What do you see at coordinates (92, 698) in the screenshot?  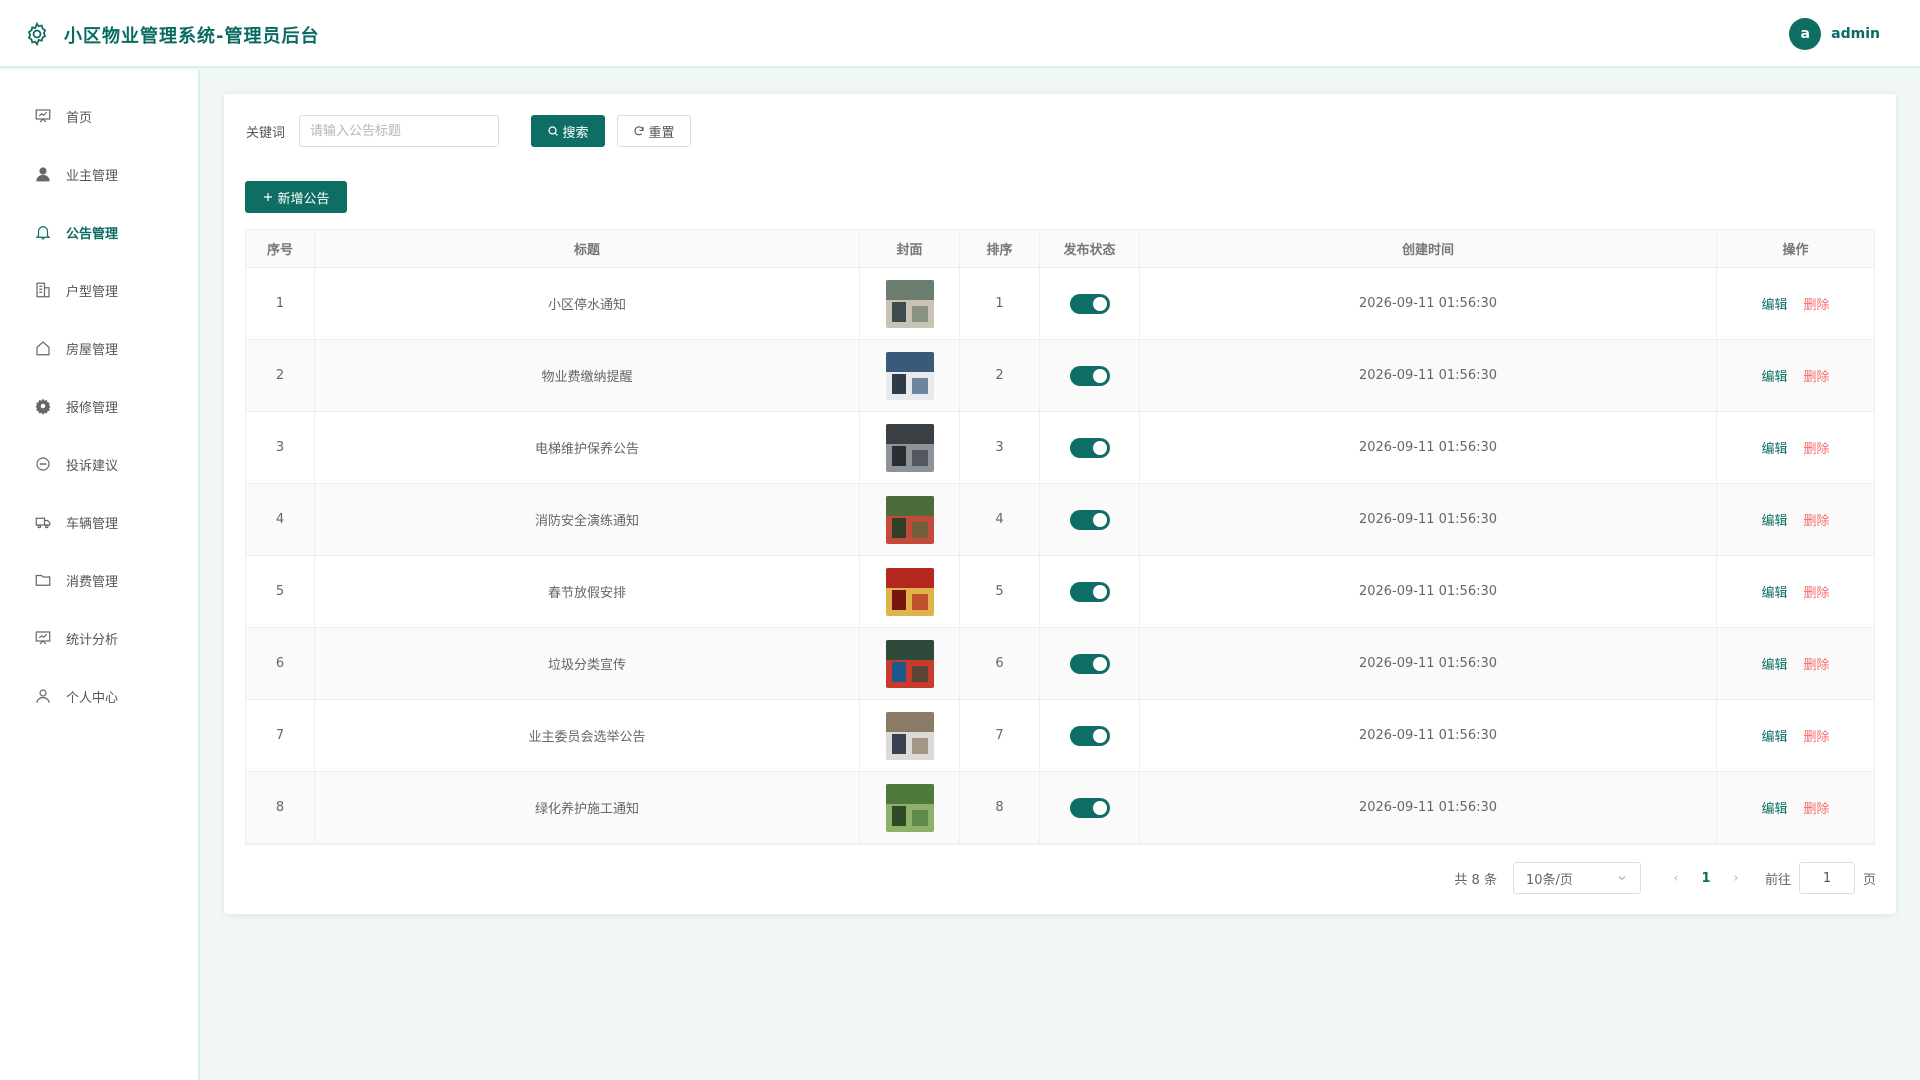 I see `sidebar-item-label: 个人中心` at bounding box center [92, 698].